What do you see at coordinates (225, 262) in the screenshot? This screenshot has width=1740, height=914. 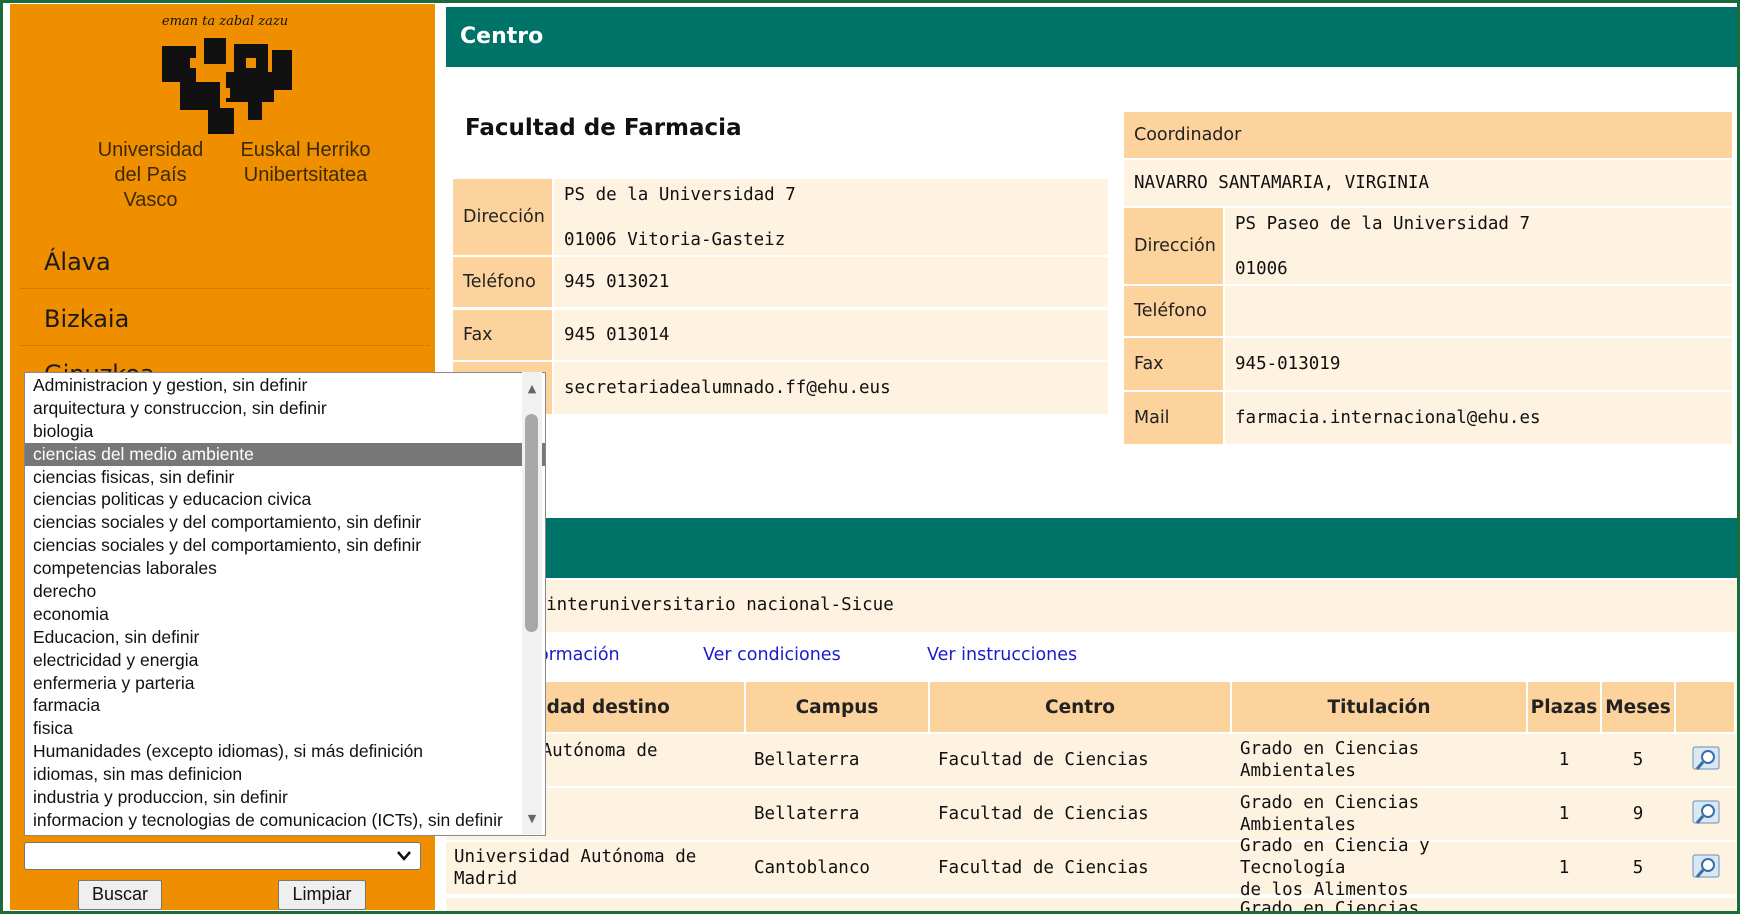 I see `nav-alava: Álava` at bounding box center [225, 262].